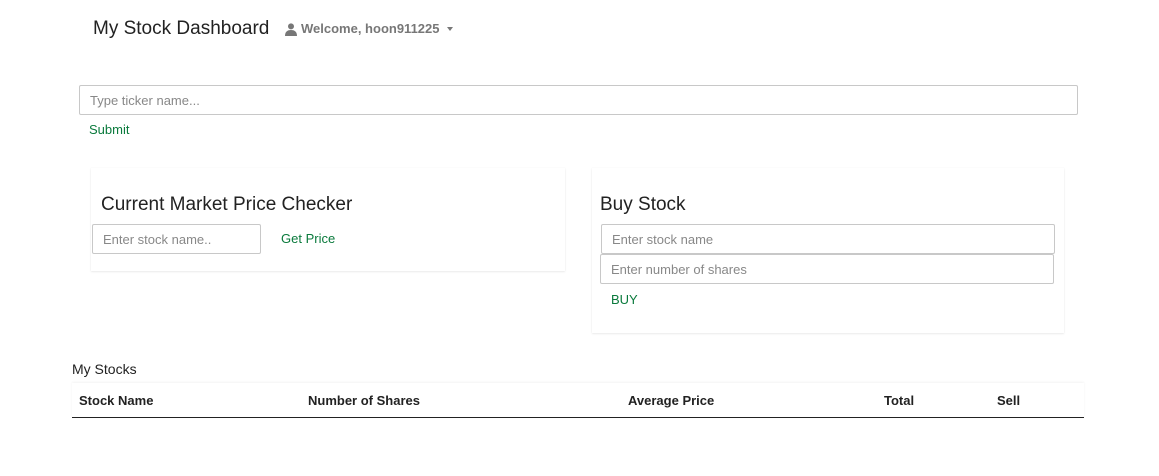 This screenshot has height=476, width=1159. Describe the element at coordinates (461, 400) in the screenshot. I see `column-header-number-of-shares: Number of Shares` at that location.